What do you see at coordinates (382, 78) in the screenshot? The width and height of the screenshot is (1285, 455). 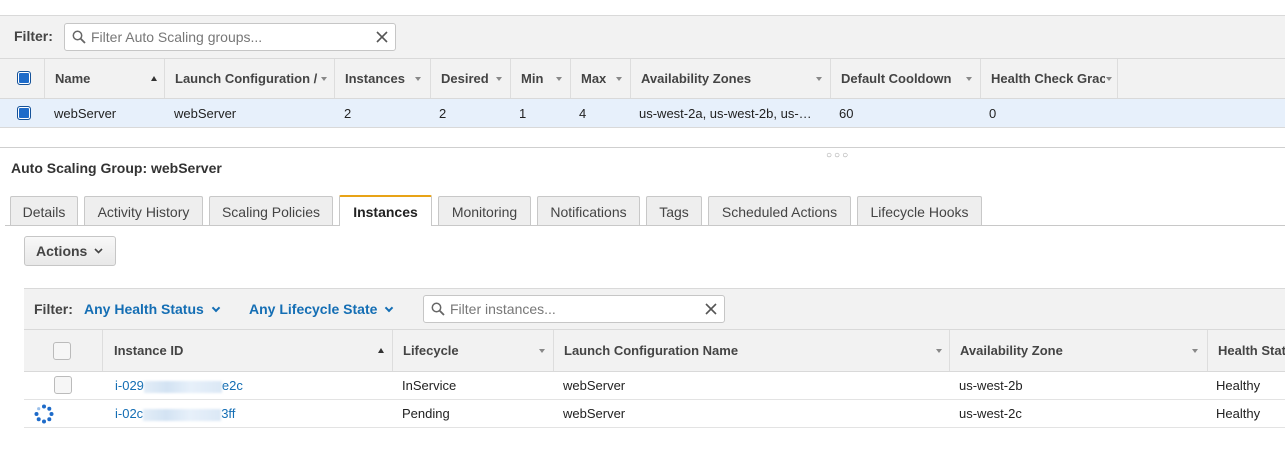 I see `column-header-instances: Instances` at bounding box center [382, 78].